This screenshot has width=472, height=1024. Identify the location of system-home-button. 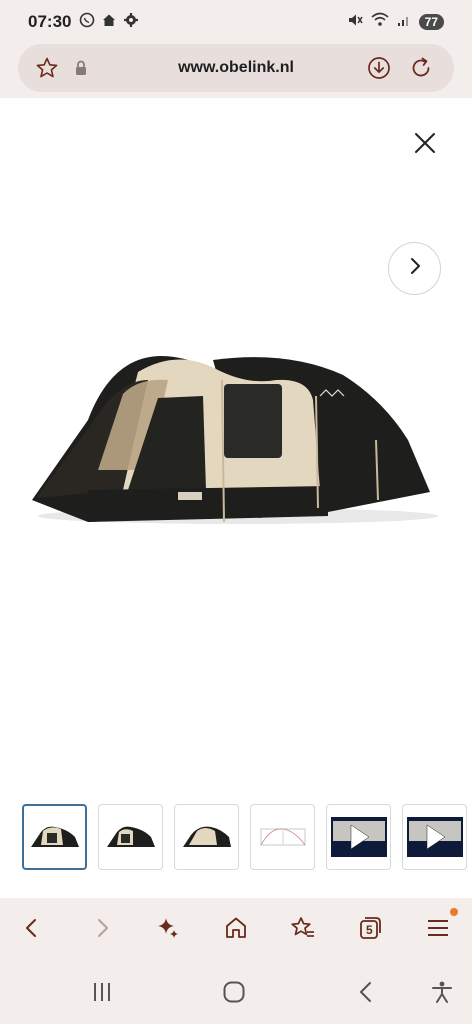
(234, 994).